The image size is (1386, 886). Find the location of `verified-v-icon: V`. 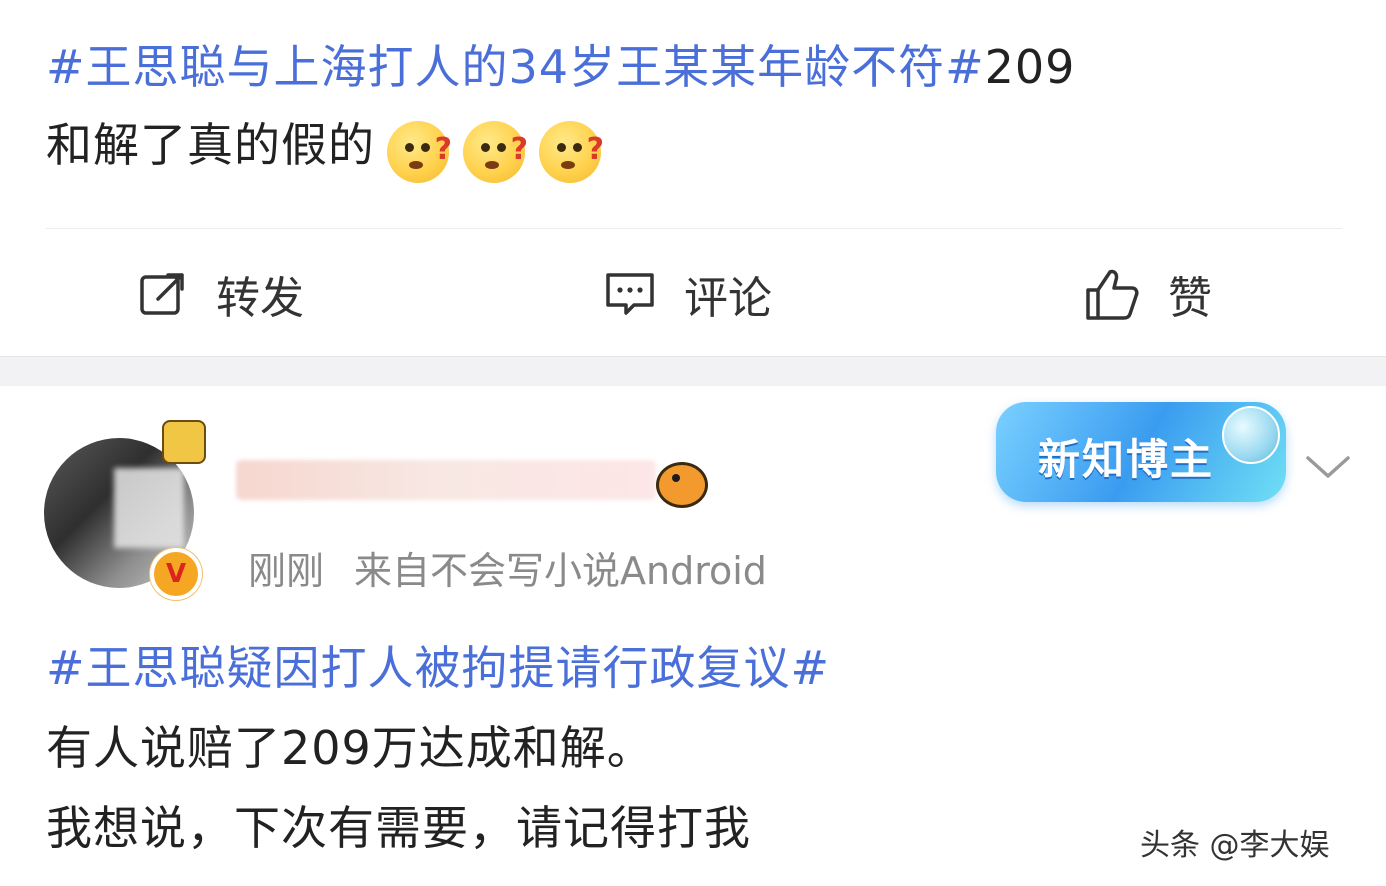

verified-v-icon: V is located at coordinates (176, 574).